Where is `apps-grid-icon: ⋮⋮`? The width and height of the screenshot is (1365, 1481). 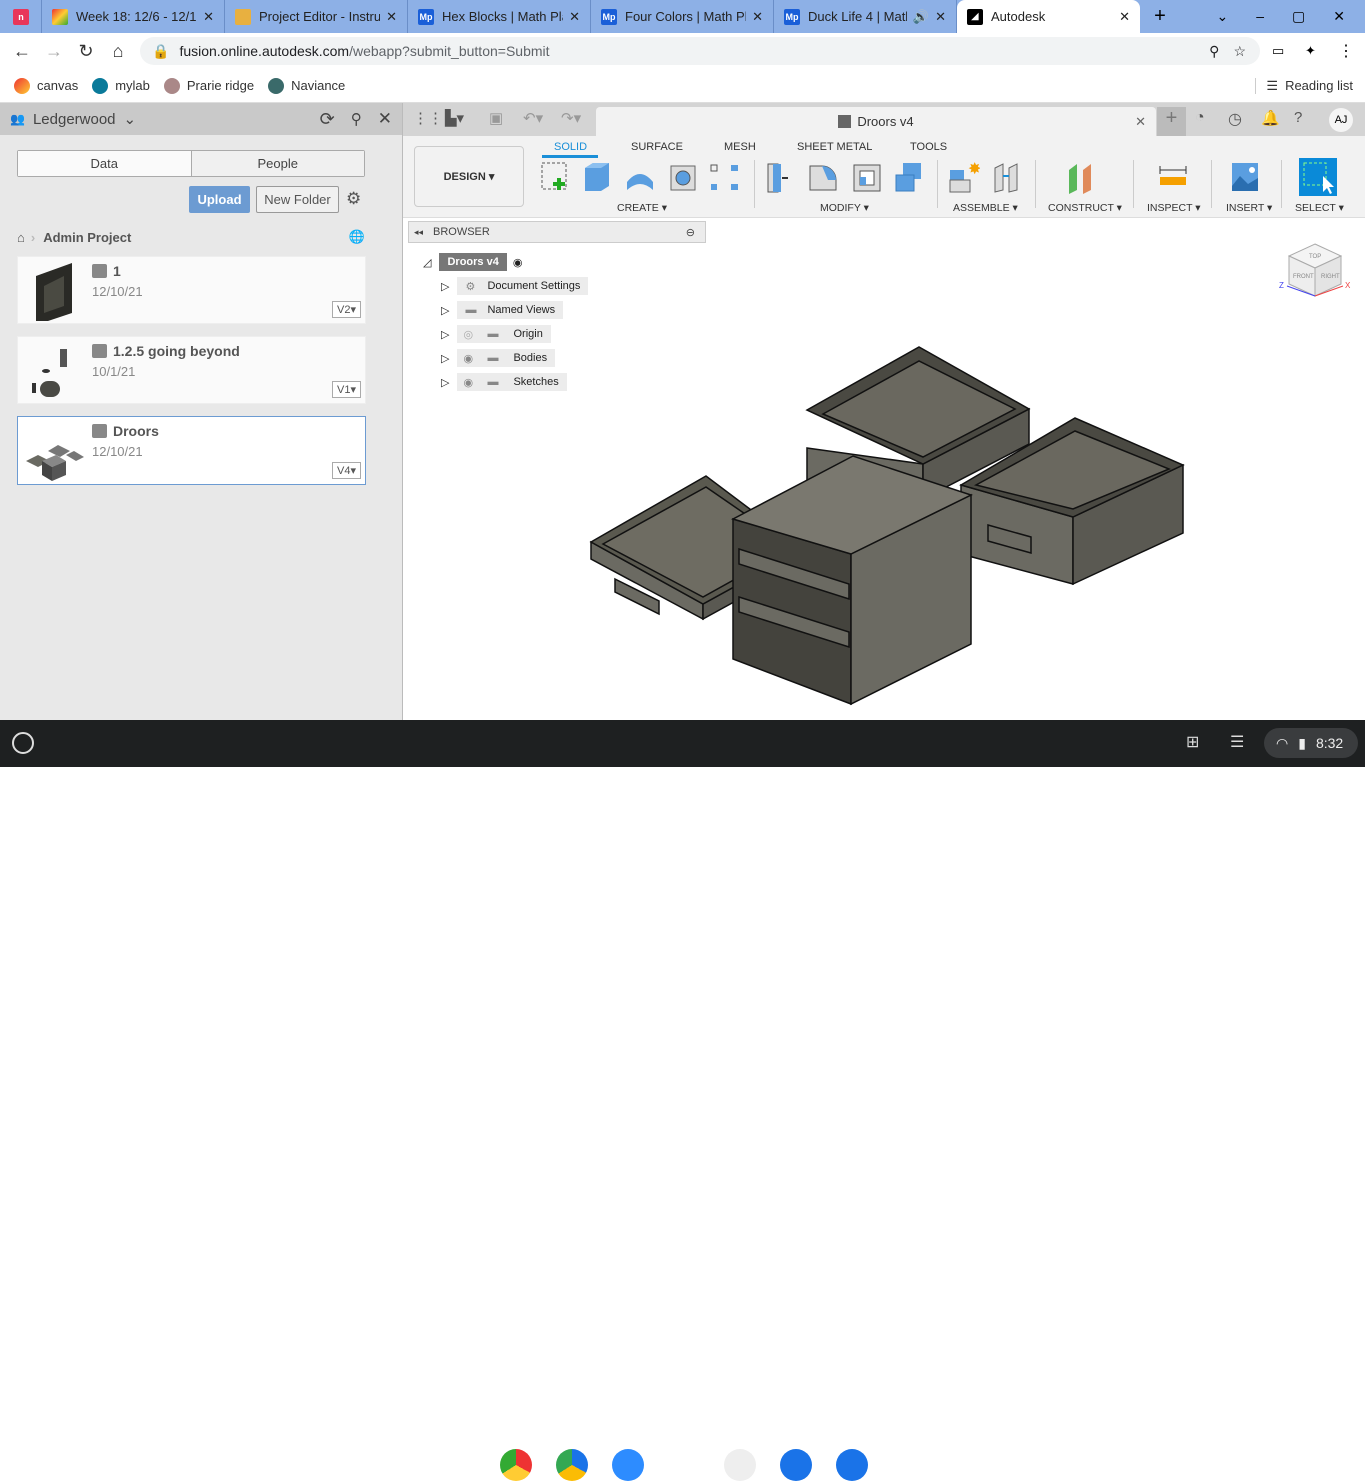 apps-grid-icon: ⋮⋮ is located at coordinates (428, 118).